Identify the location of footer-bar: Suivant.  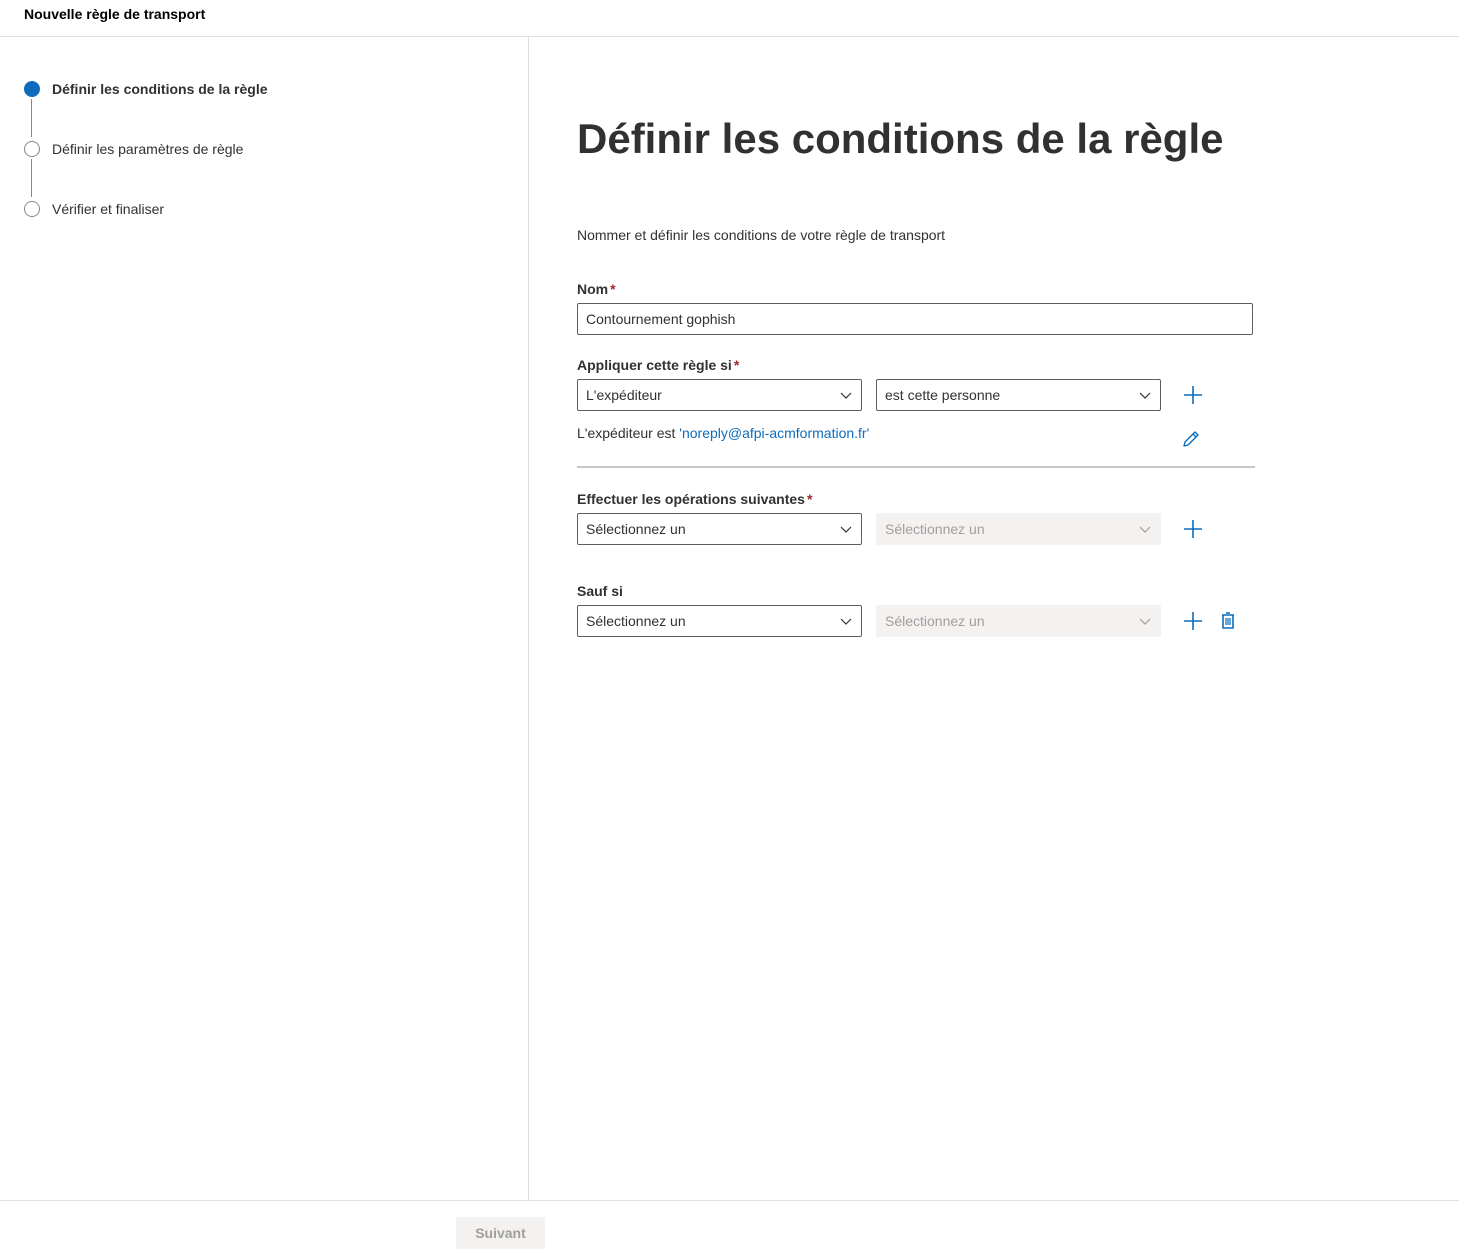
(729, 1230).